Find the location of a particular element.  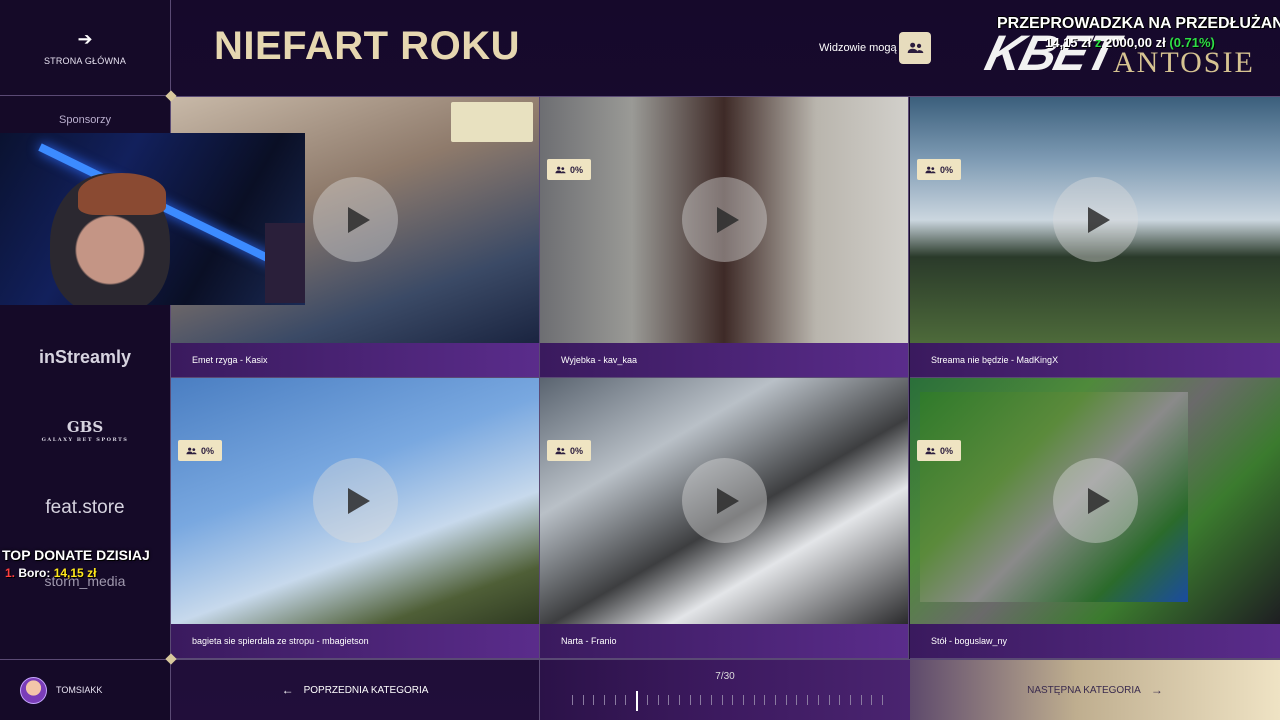

brand-logo-secondary: ANTOSIE is located at coordinates (1184, 62).